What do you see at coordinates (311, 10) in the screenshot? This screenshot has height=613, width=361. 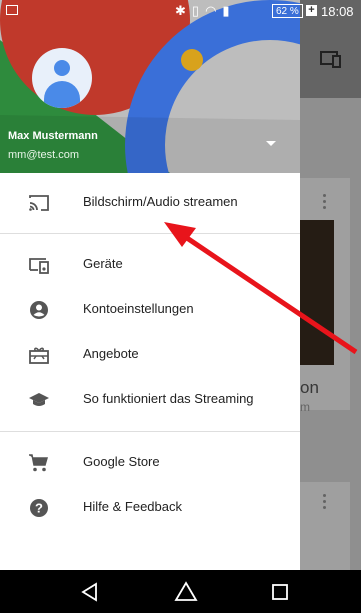 I see `charging-icon: +` at bounding box center [311, 10].